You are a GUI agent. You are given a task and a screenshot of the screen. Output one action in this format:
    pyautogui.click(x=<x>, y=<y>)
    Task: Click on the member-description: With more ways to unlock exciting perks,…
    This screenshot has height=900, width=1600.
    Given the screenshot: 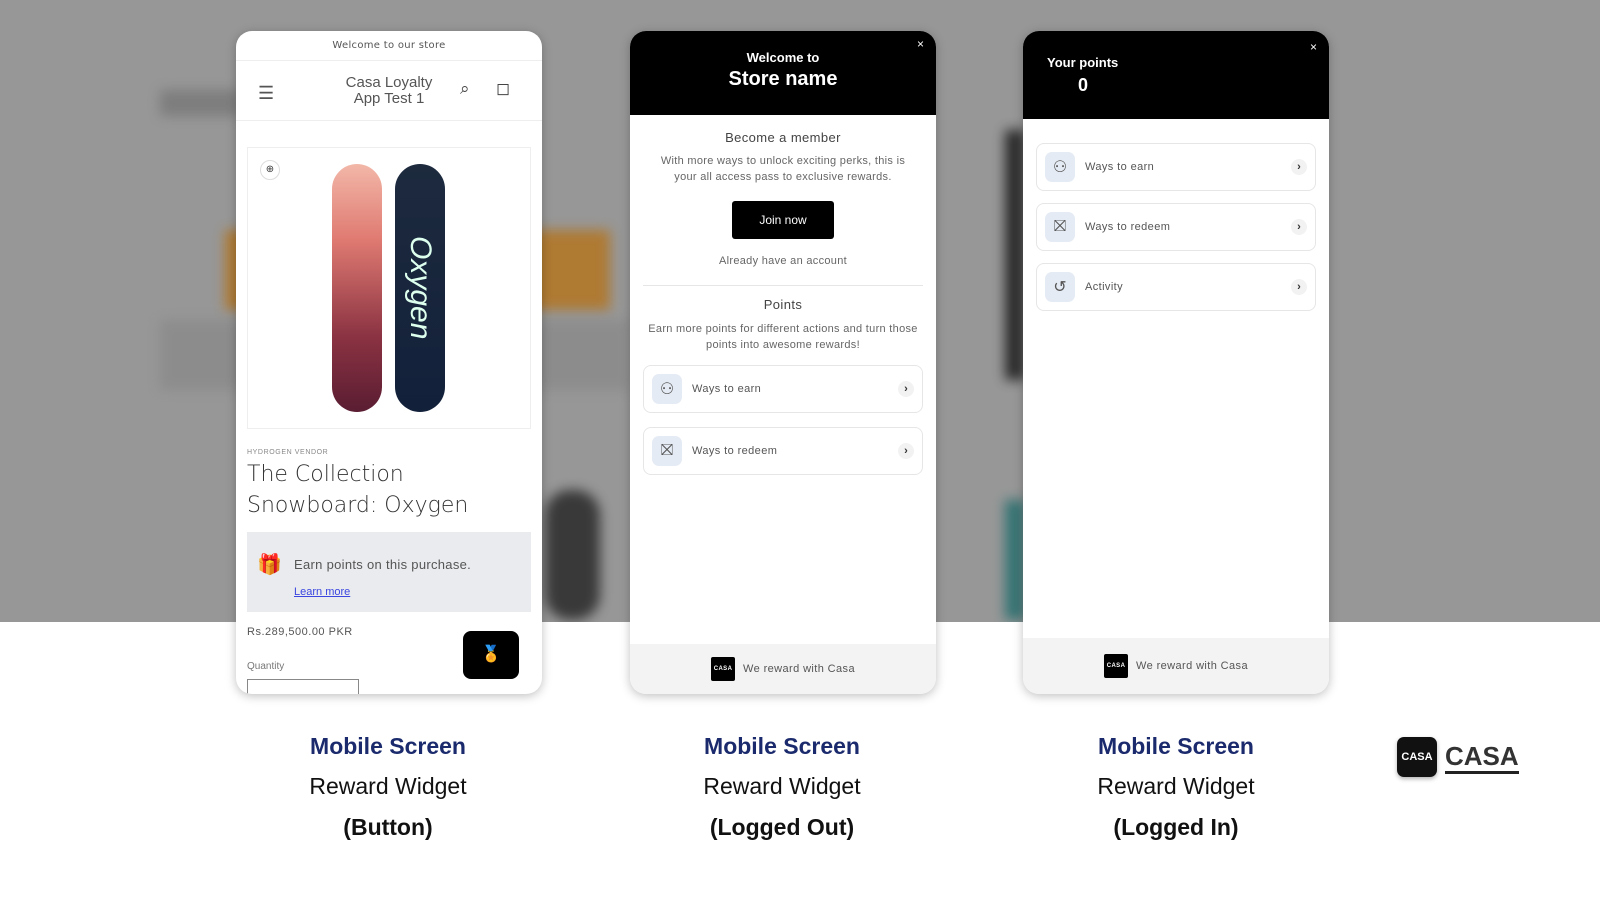 What is the action you would take?
    pyautogui.click(x=783, y=169)
    